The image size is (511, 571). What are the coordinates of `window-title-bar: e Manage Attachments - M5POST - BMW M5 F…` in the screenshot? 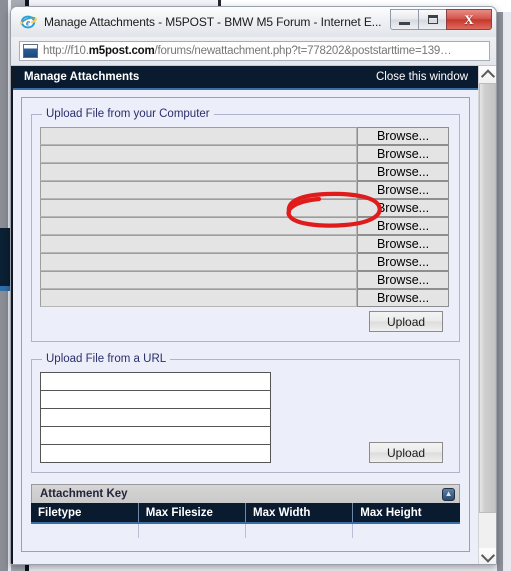 It's located at (253, 22).